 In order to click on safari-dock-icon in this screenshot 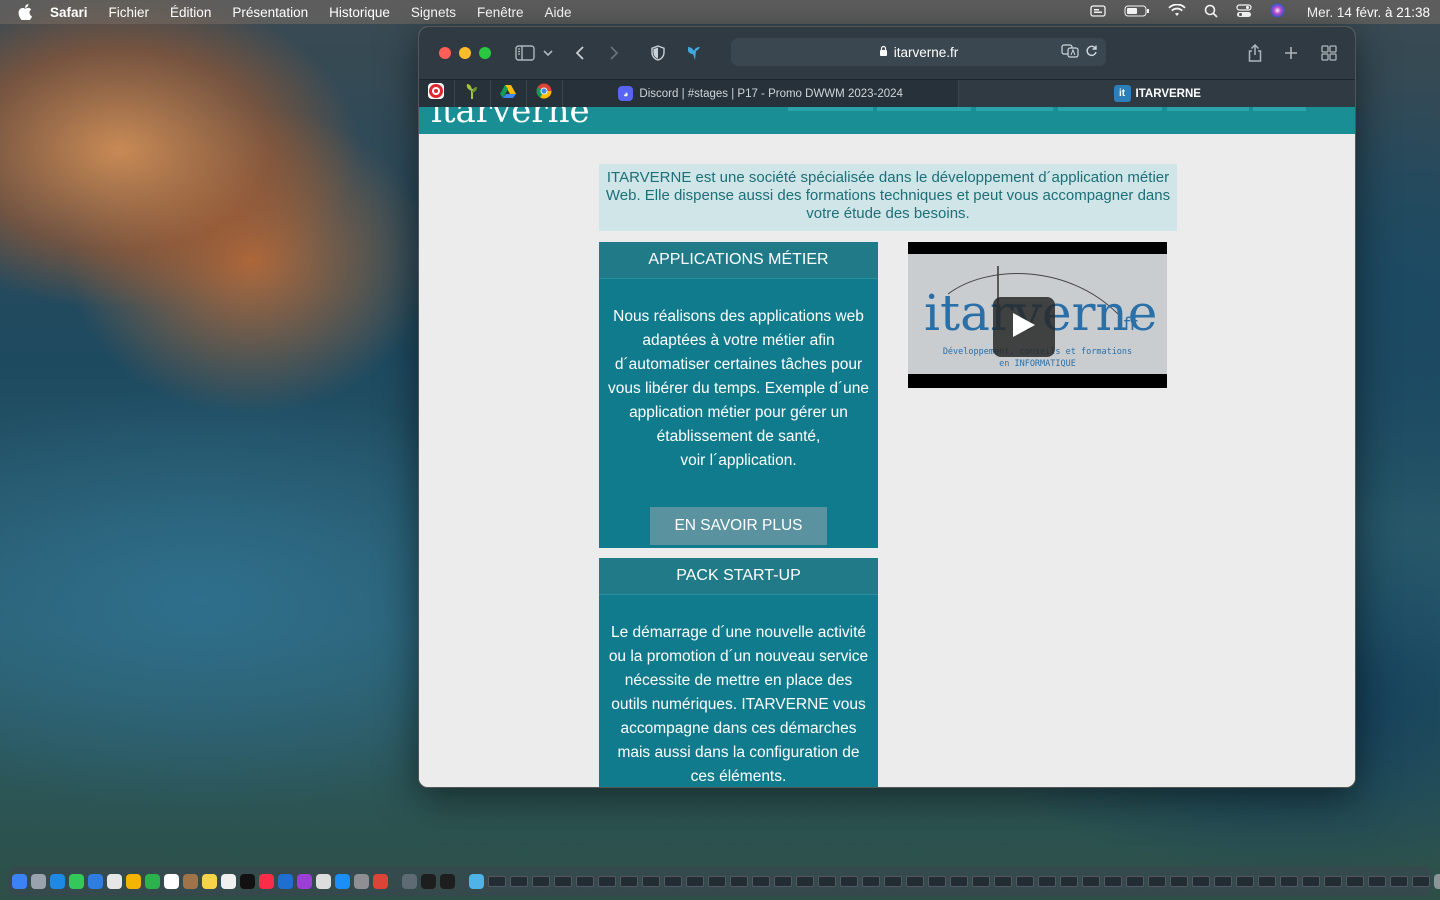, I will do `click(57, 881)`.